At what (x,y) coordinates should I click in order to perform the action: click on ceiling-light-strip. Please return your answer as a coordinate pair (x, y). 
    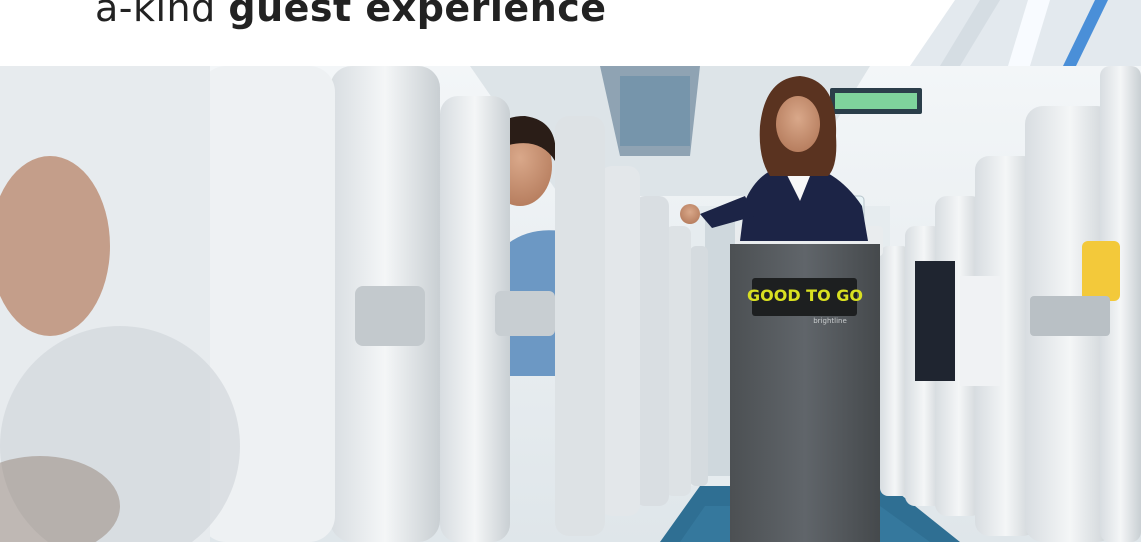
    Looking at the image, I should click on (1025, 33).